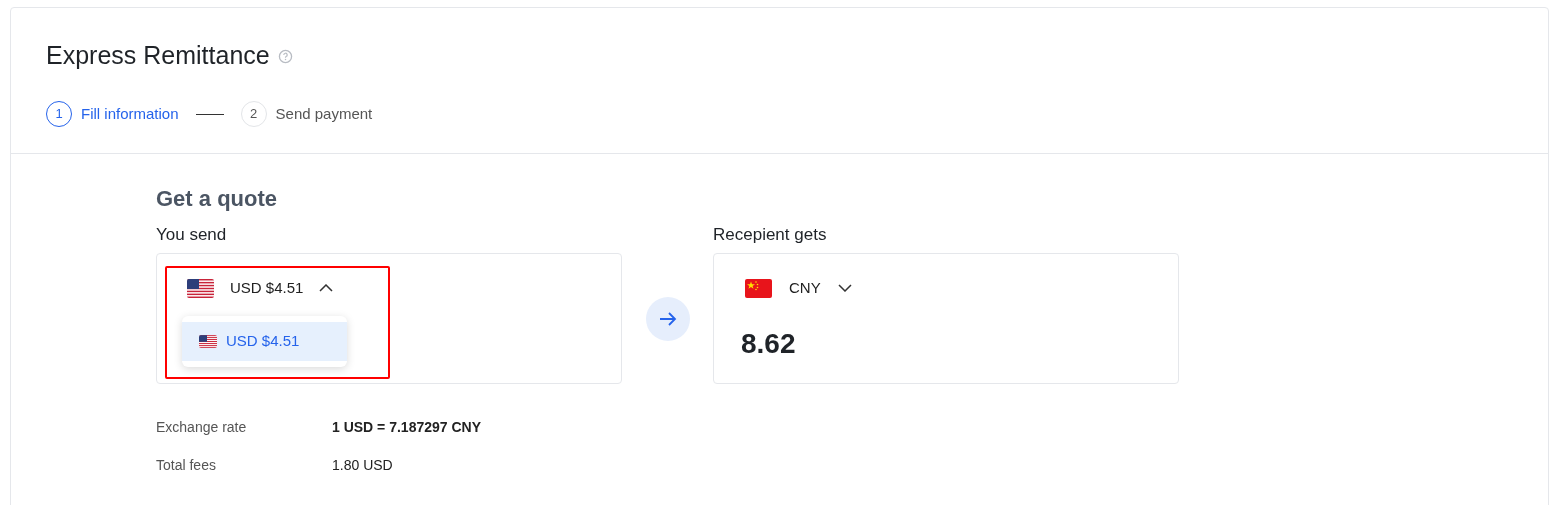 This screenshot has height=505, width=1559. What do you see at coordinates (768, 344) in the screenshot?
I see `amount-value: 8.62` at bounding box center [768, 344].